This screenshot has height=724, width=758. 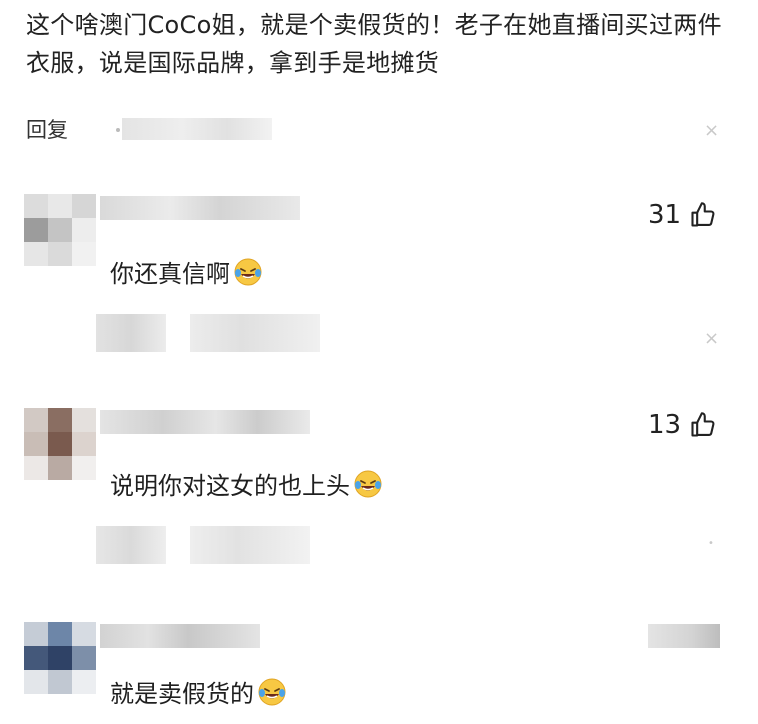 What do you see at coordinates (118, 130) in the screenshot?
I see `separator-dot` at bounding box center [118, 130].